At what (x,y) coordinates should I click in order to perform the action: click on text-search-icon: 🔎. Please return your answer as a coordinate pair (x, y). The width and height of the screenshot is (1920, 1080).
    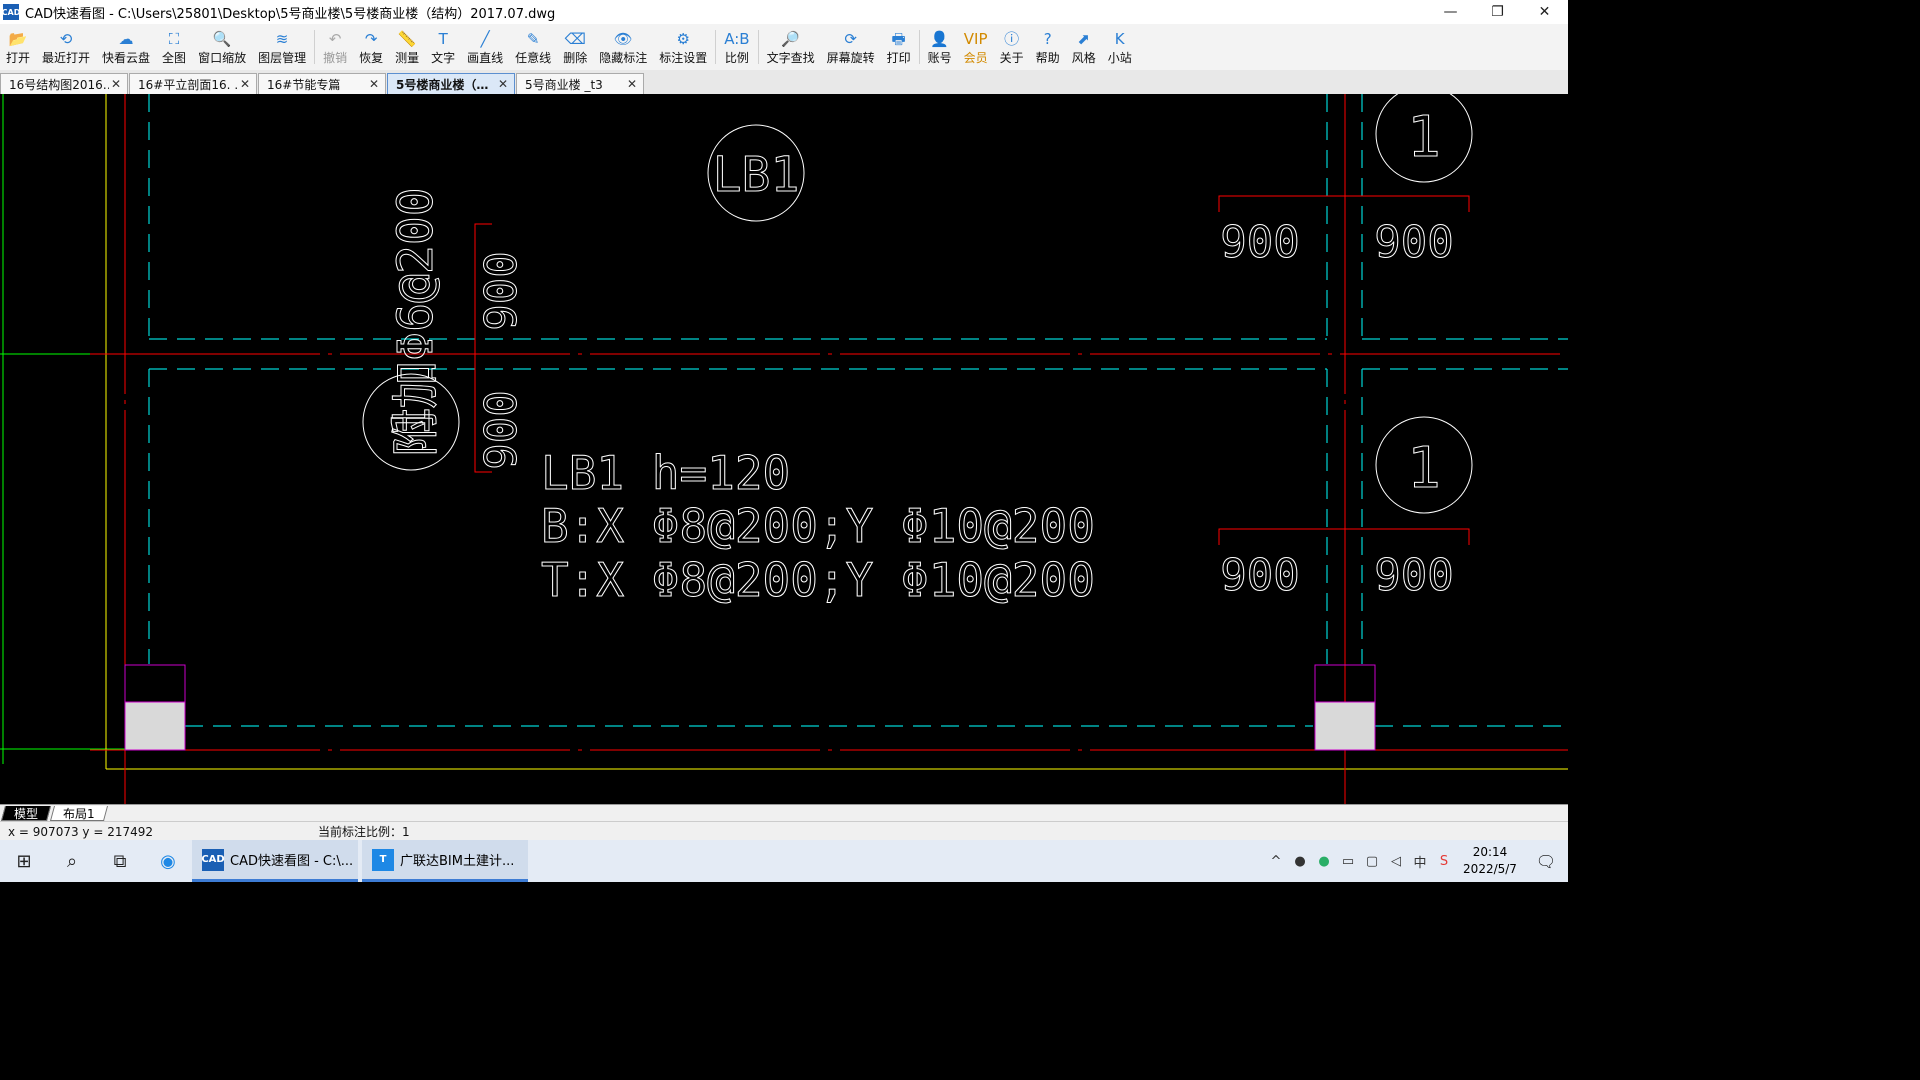
    Looking at the image, I should click on (790, 38).